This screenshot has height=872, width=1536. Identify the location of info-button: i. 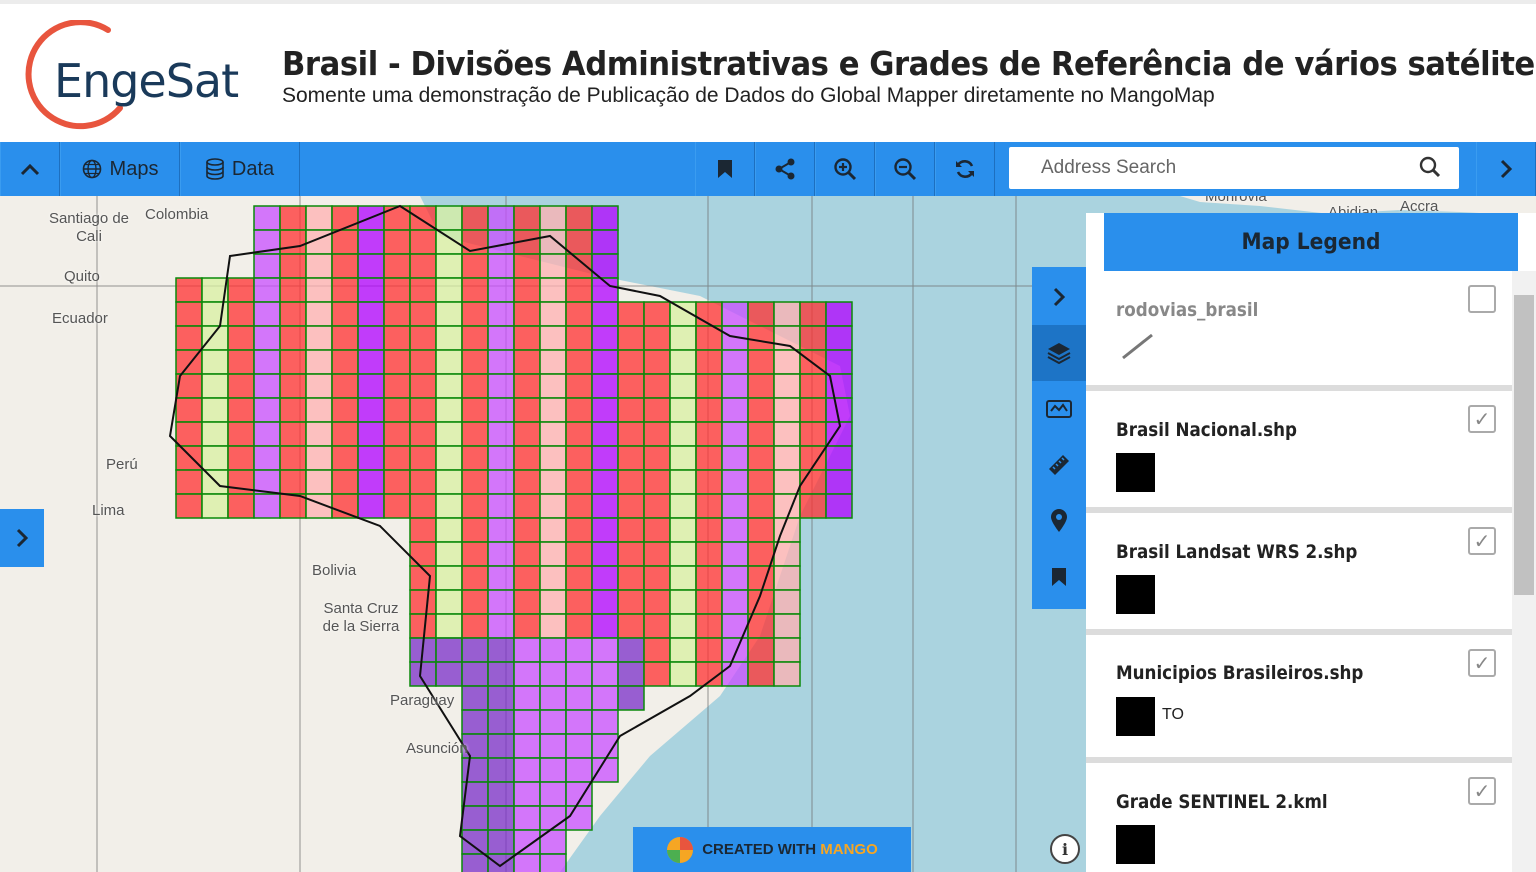
(1065, 849).